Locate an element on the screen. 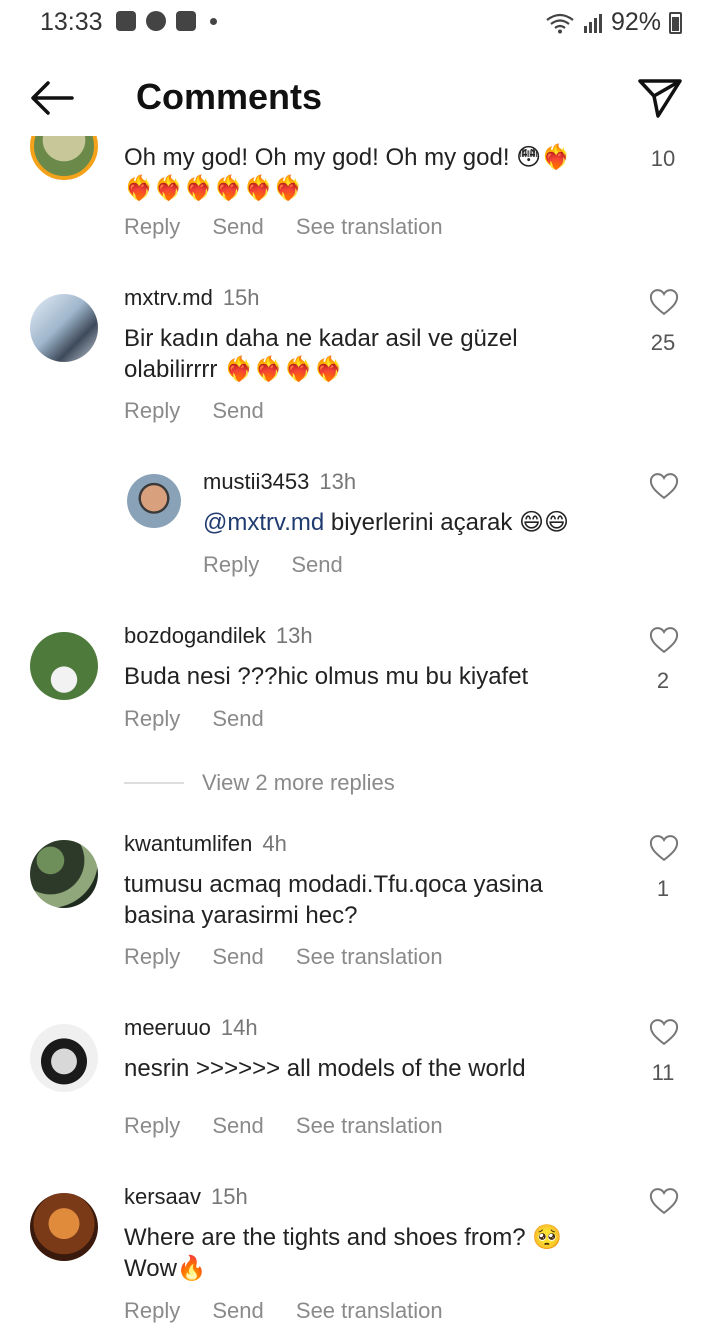 The image size is (720, 1329). comment-text: biyerlerini açarak is located at coordinates (421, 522).